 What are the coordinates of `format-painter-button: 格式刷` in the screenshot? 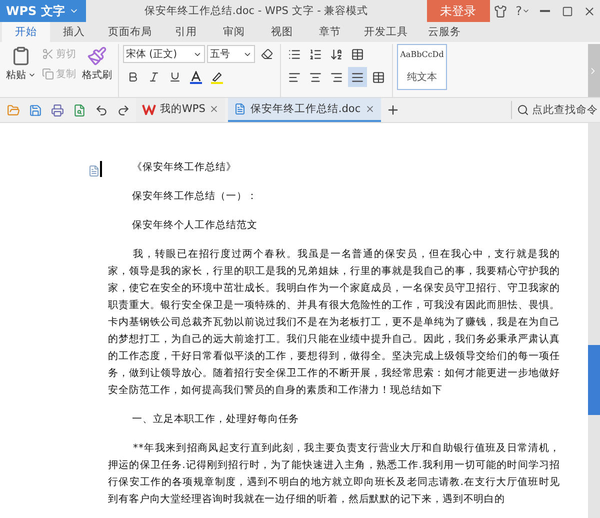 It's located at (97, 64).